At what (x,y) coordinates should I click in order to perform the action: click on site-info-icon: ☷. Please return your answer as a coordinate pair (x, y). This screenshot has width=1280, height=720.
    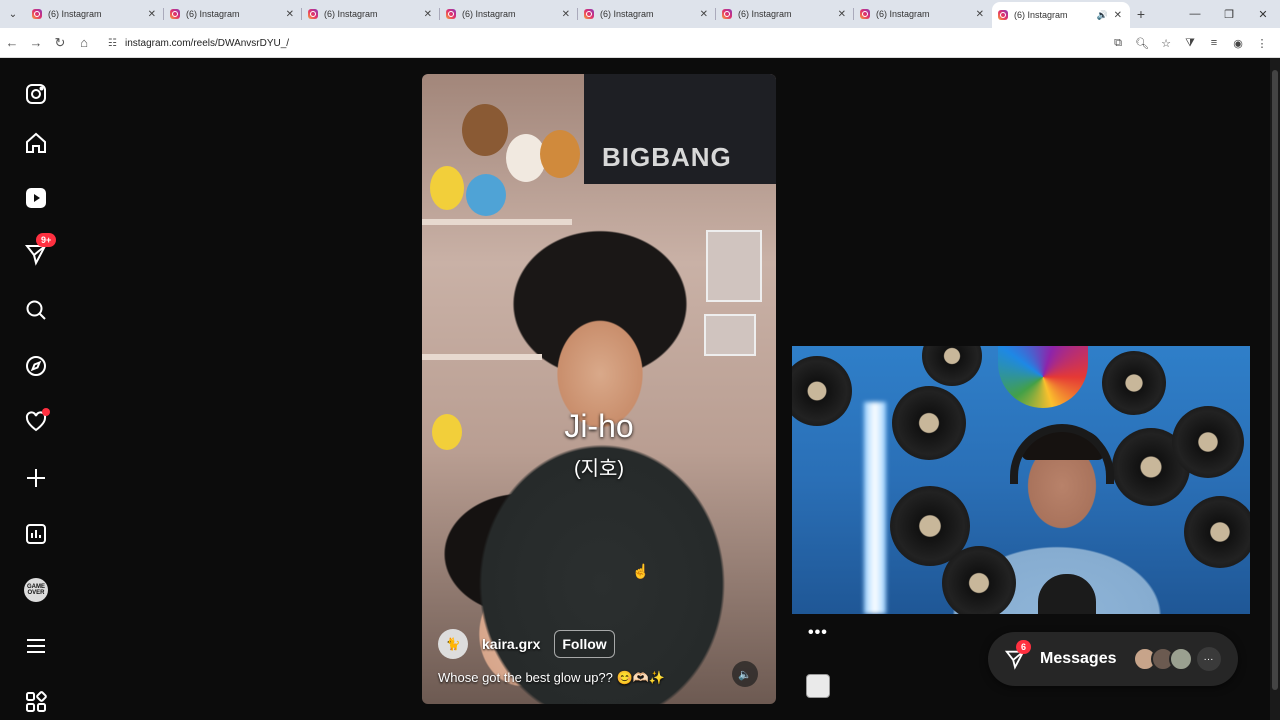
    Looking at the image, I should click on (112, 43).